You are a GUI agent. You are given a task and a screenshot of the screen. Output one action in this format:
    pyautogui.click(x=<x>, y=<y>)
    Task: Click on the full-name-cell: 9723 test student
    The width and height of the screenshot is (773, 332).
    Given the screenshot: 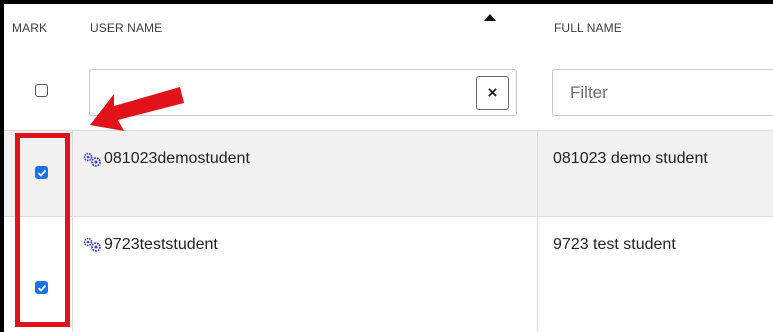 What is the action you would take?
    pyautogui.click(x=614, y=244)
    